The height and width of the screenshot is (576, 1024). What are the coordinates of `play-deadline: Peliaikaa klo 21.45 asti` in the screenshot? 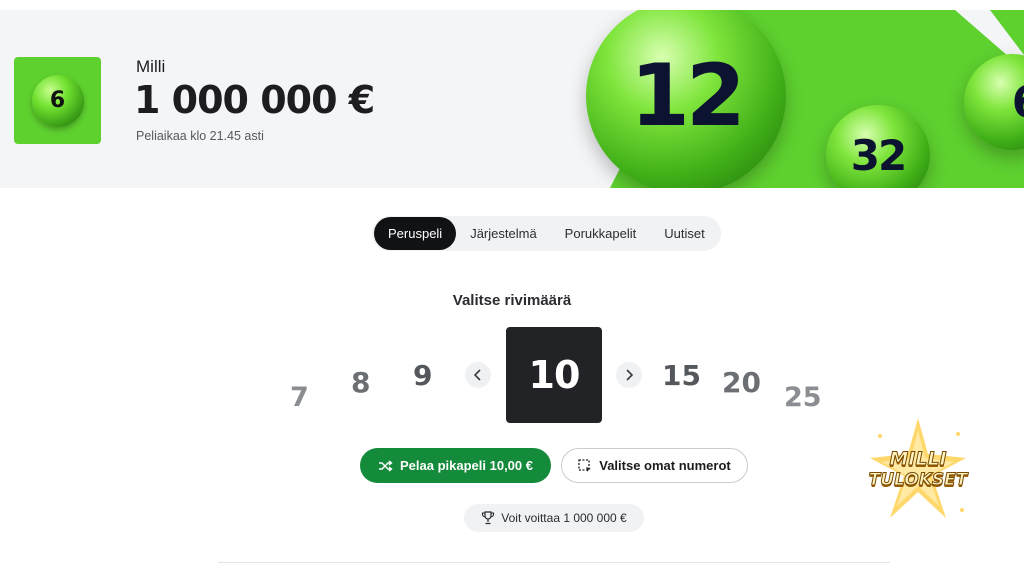 It's located at (200, 136).